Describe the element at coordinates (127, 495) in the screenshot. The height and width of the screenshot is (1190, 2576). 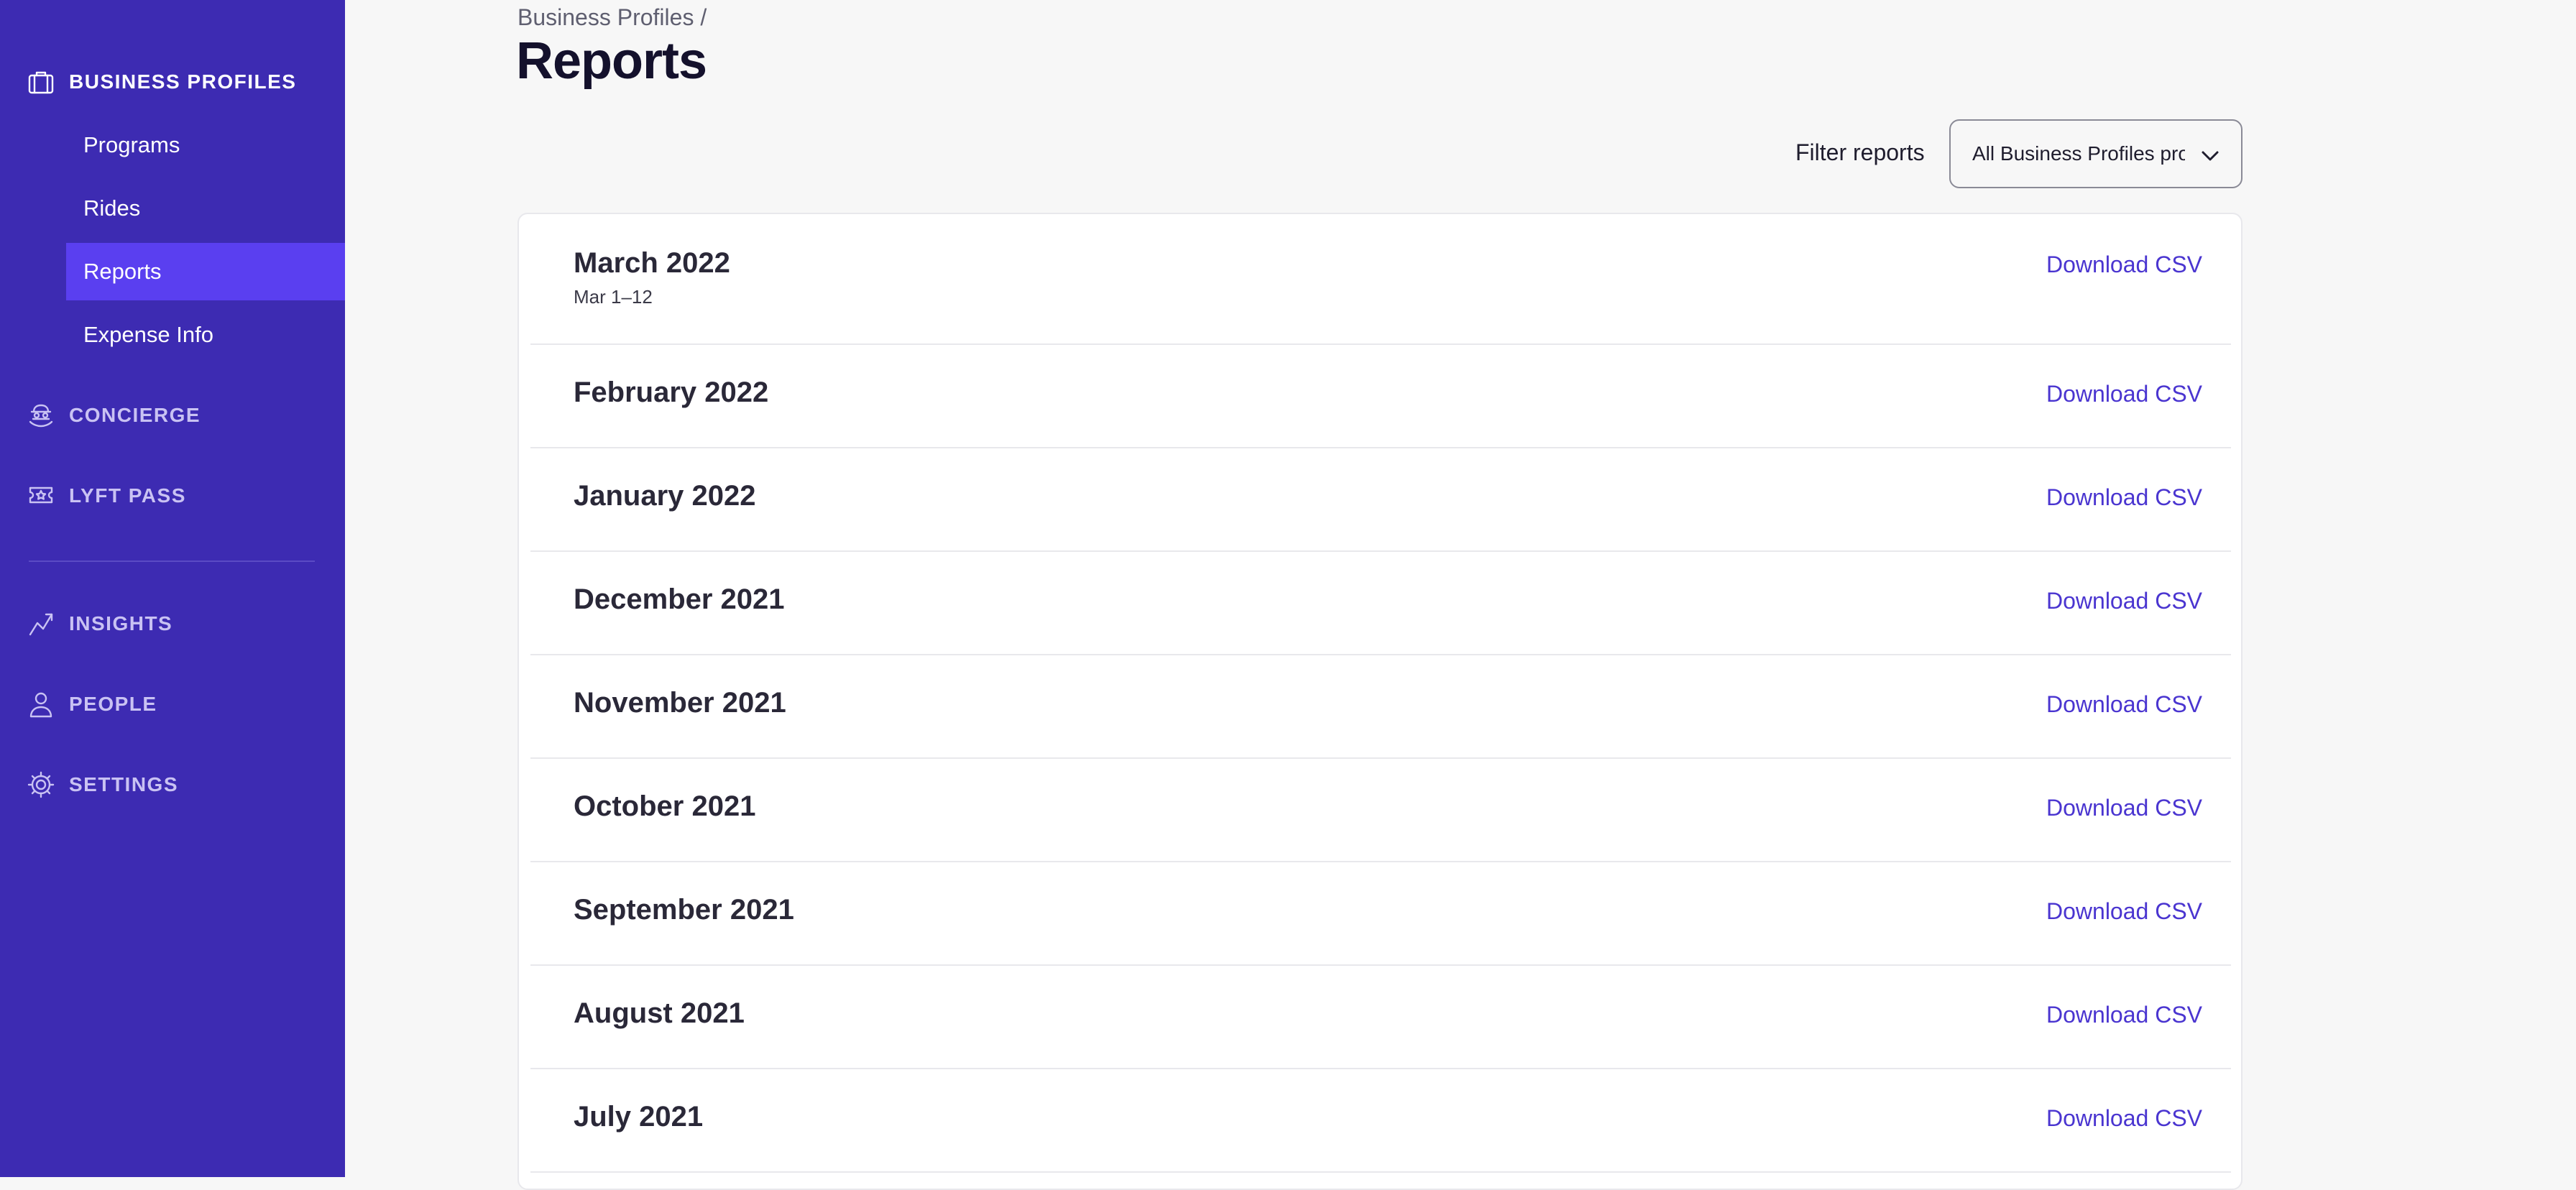
I see `nav-lyft-pass-label: LYFT PASS` at that location.